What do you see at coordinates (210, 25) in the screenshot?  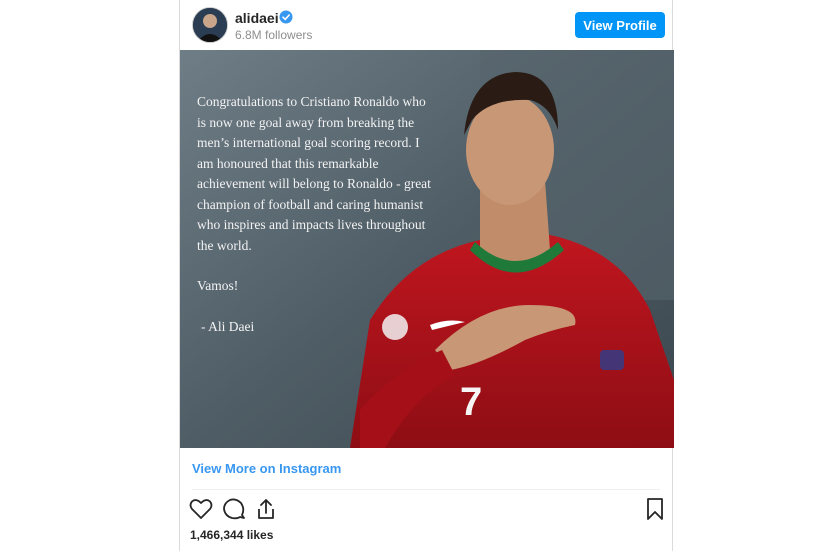 I see `avatar` at bounding box center [210, 25].